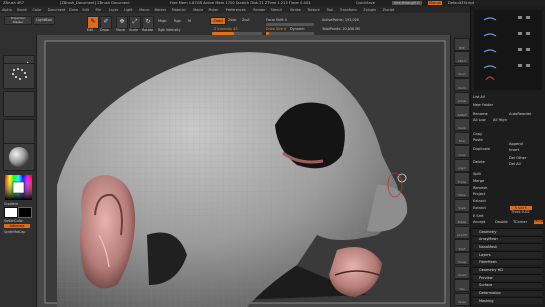 The width and height of the screenshot is (545, 307). What do you see at coordinates (477, 174) in the screenshot?
I see `split-button: Split` at bounding box center [477, 174].